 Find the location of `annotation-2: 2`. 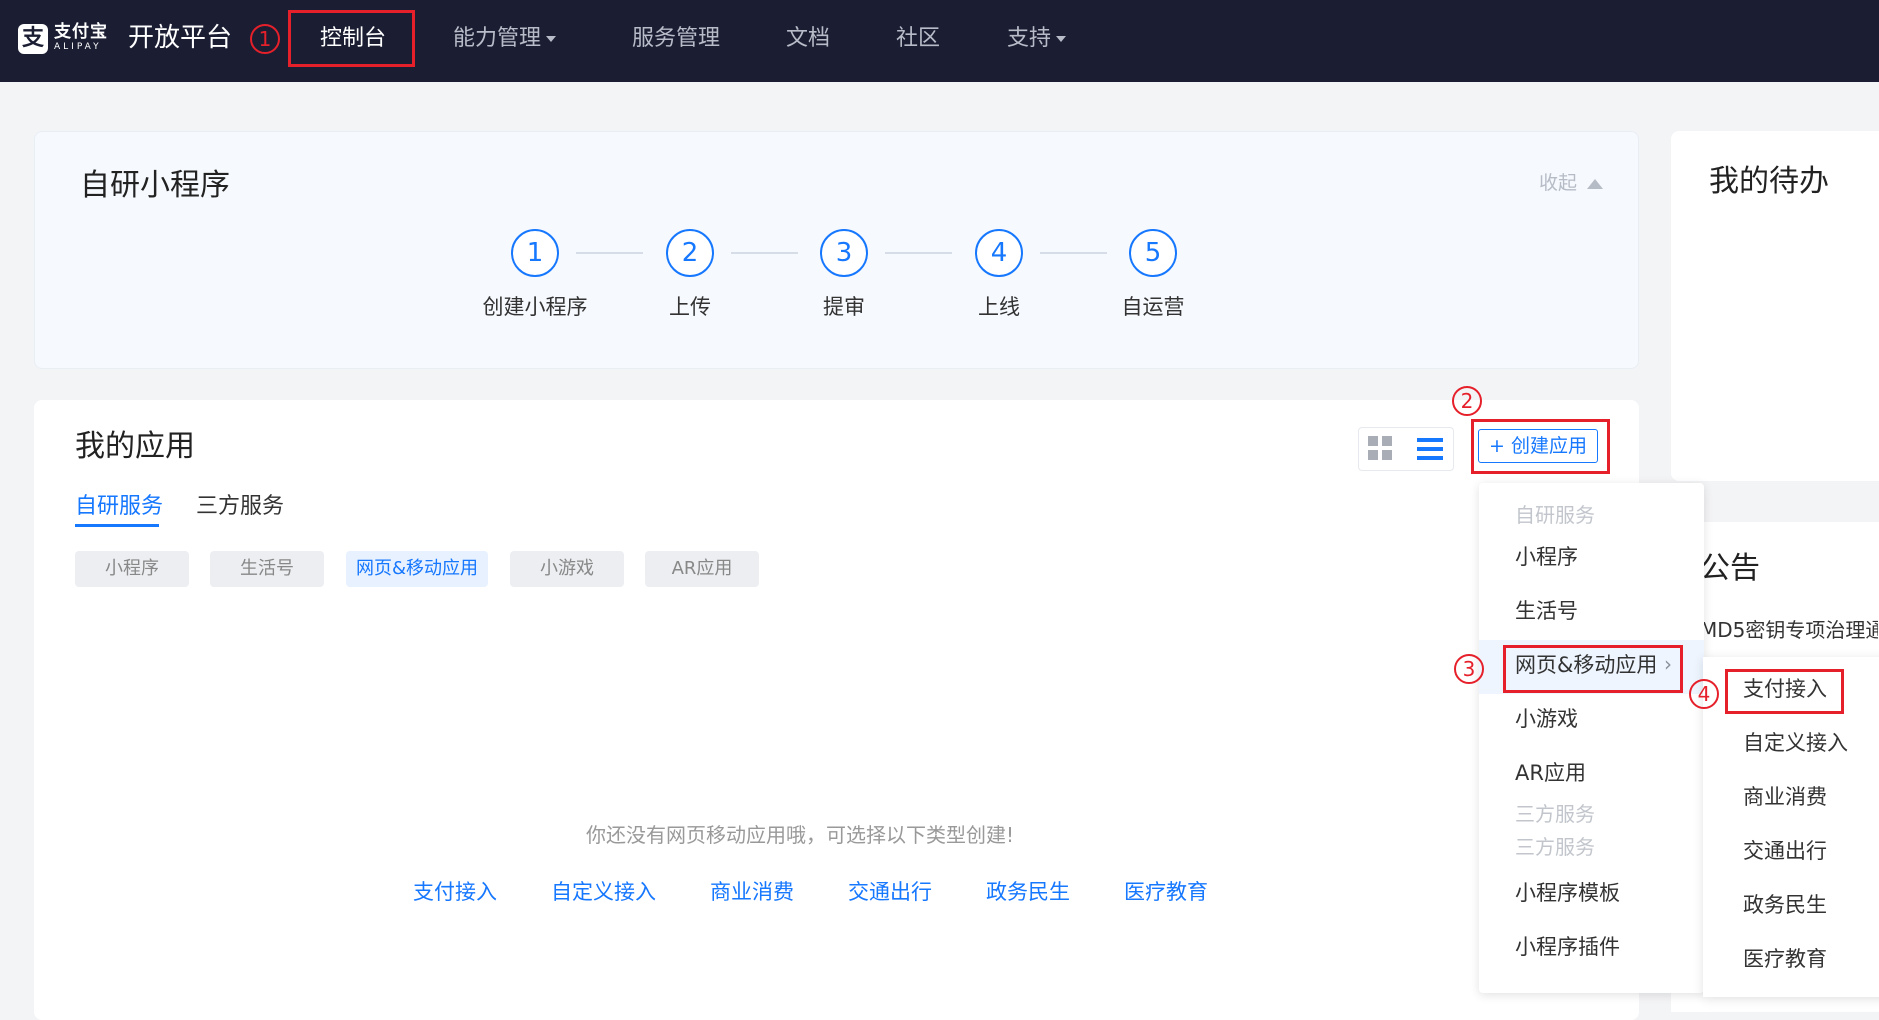

annotation-2: 2 is located at coordinates (1467, 401).